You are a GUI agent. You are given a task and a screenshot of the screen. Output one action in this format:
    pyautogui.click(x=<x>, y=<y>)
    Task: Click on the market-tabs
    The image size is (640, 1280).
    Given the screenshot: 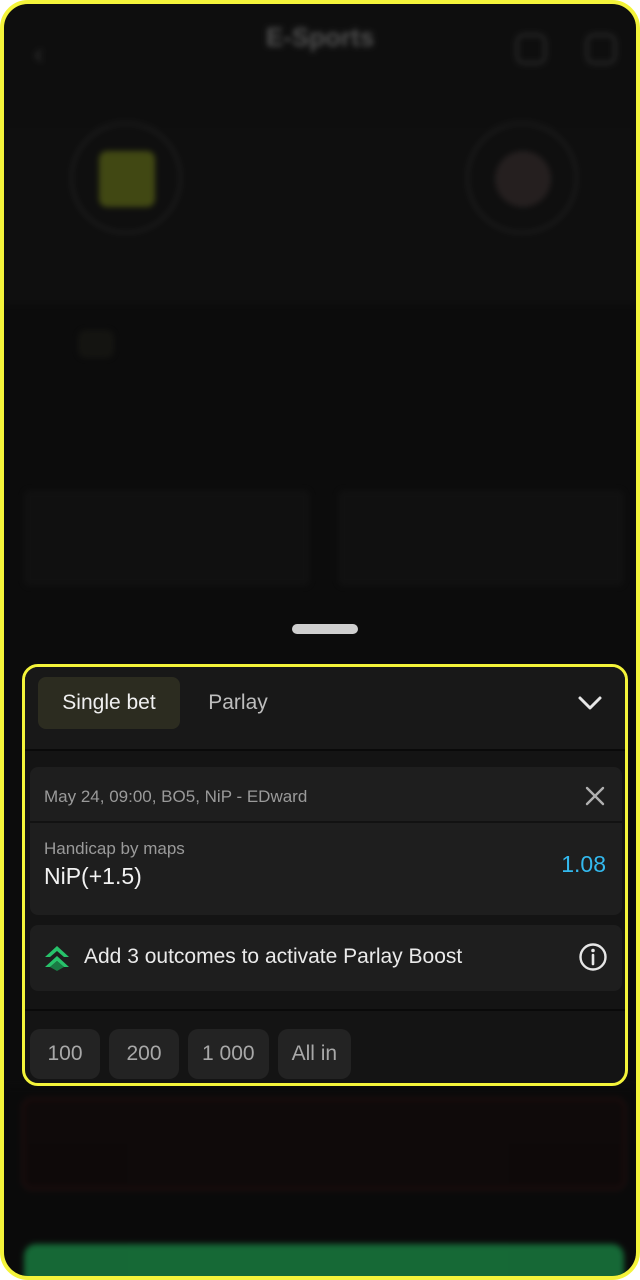 What is the action you would take?
    pyautogui.click(x=150, y=344)
    